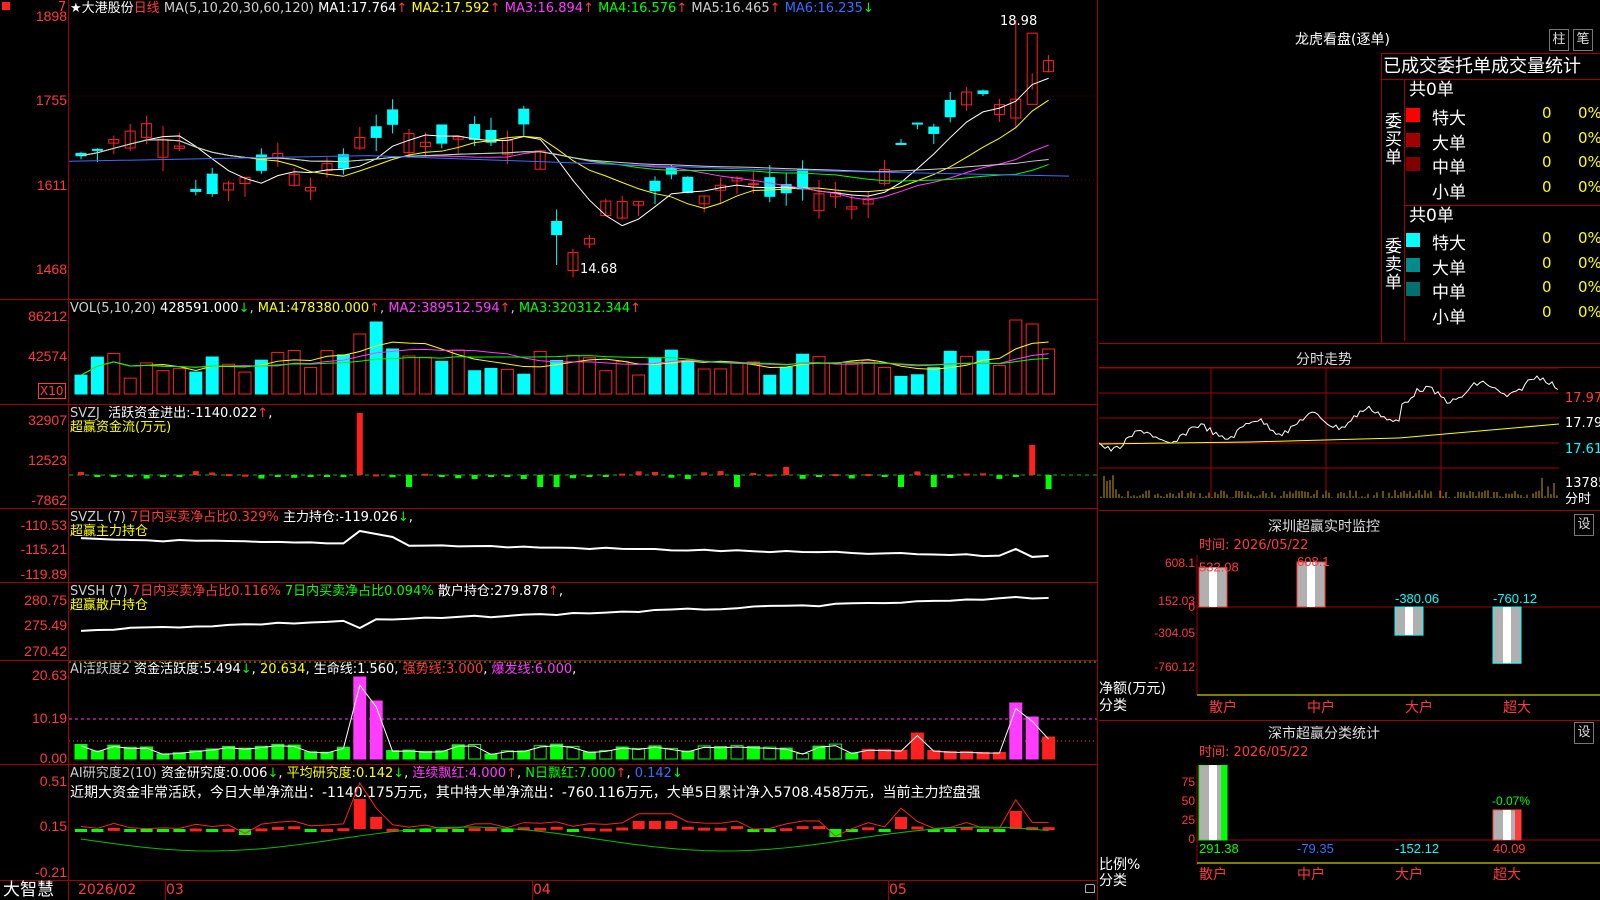 Image resolution: width=1600 pixels, height=900 pixels. I want to click on intraday-ytick-1: 17.97, so click(1582, 398).